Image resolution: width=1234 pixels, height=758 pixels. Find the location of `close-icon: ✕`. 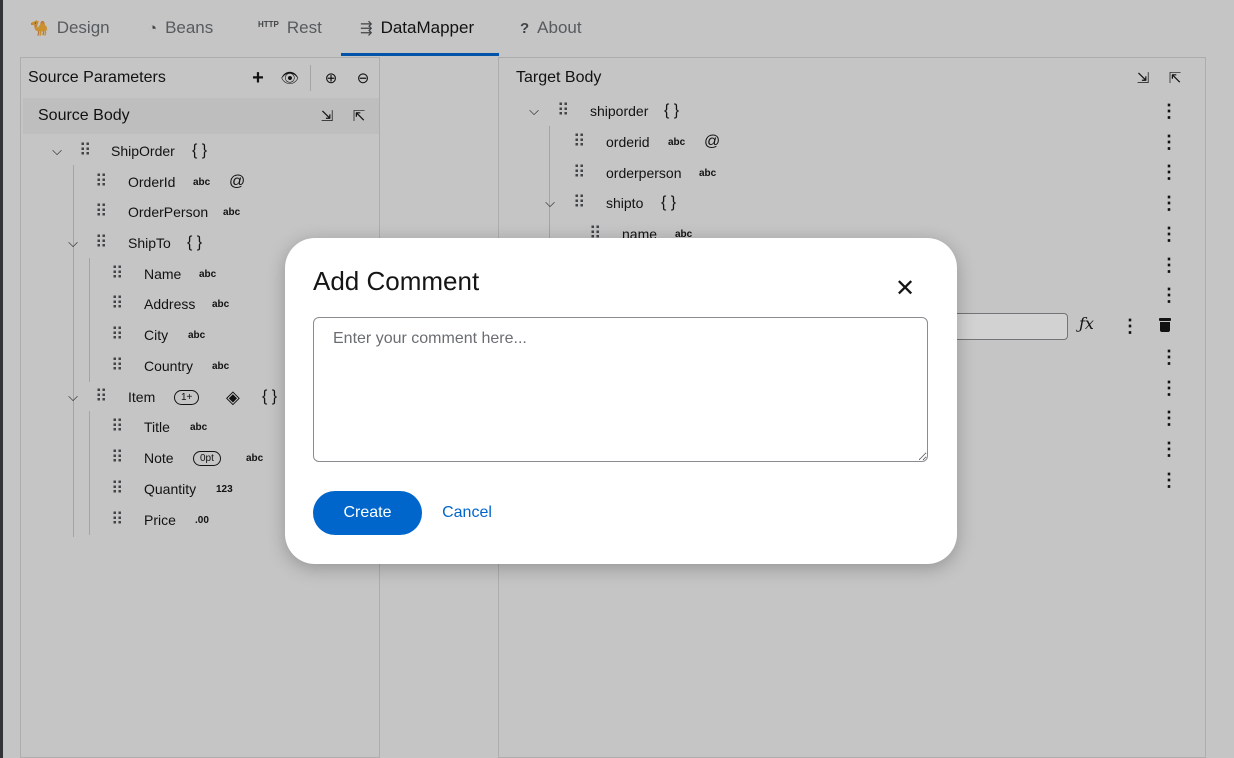

close-icon: ✕ is located at coordinates (905, 288).